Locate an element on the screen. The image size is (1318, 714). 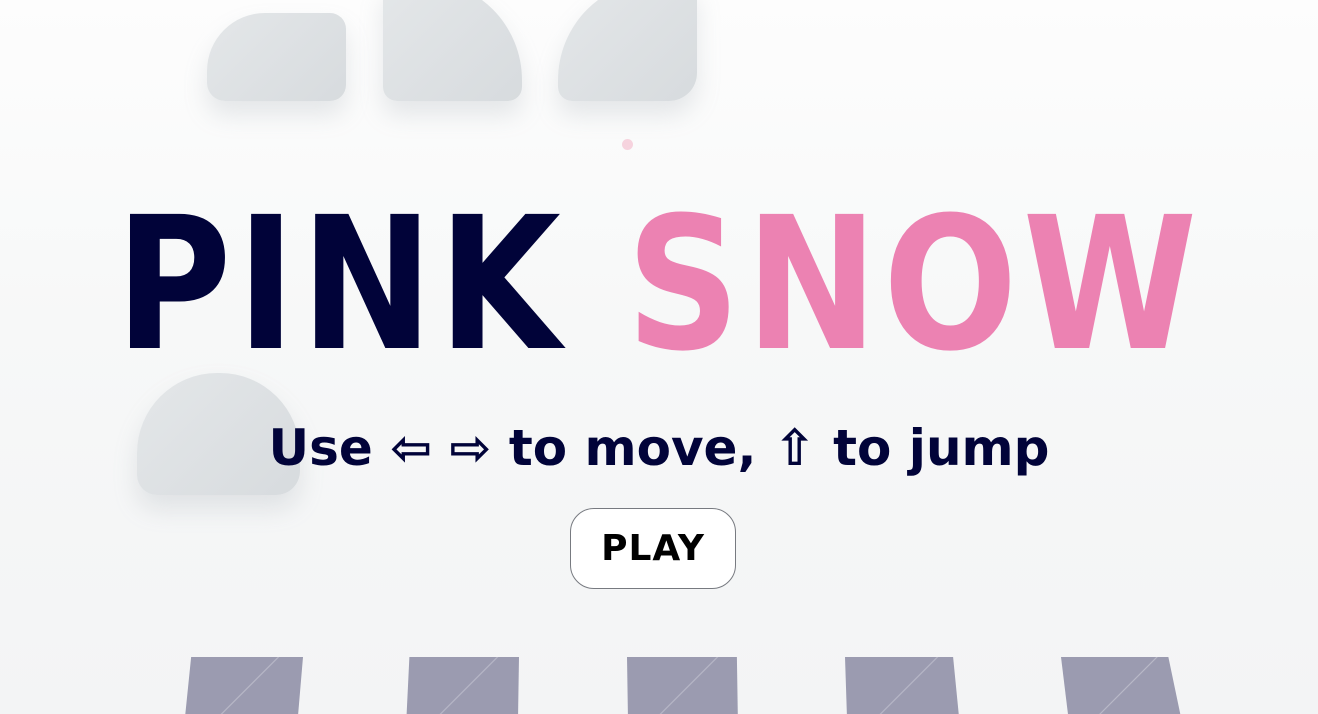
title-word-pink: PINK is located at coordinates (341, 285).